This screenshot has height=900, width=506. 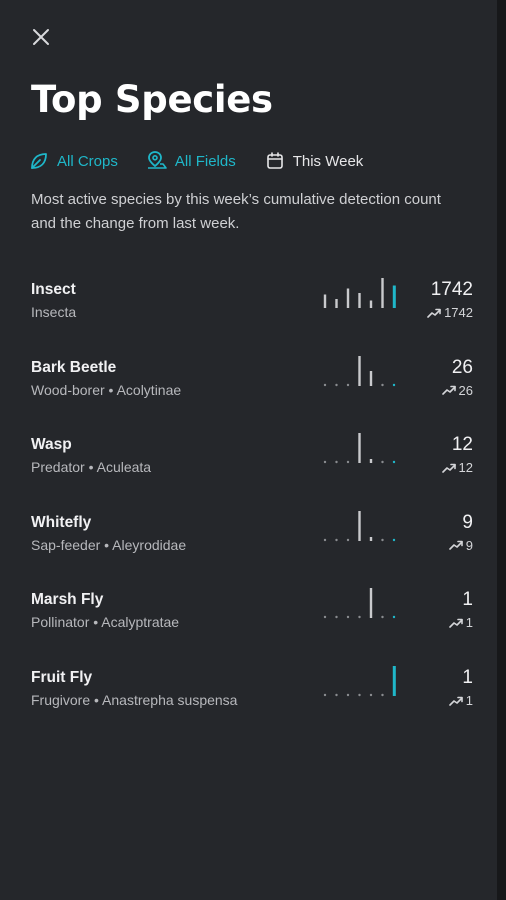 I want to click on species-row: Whitefly Sap-feeder • Aleyrodidae 9 9, so click(x=253, y=536).